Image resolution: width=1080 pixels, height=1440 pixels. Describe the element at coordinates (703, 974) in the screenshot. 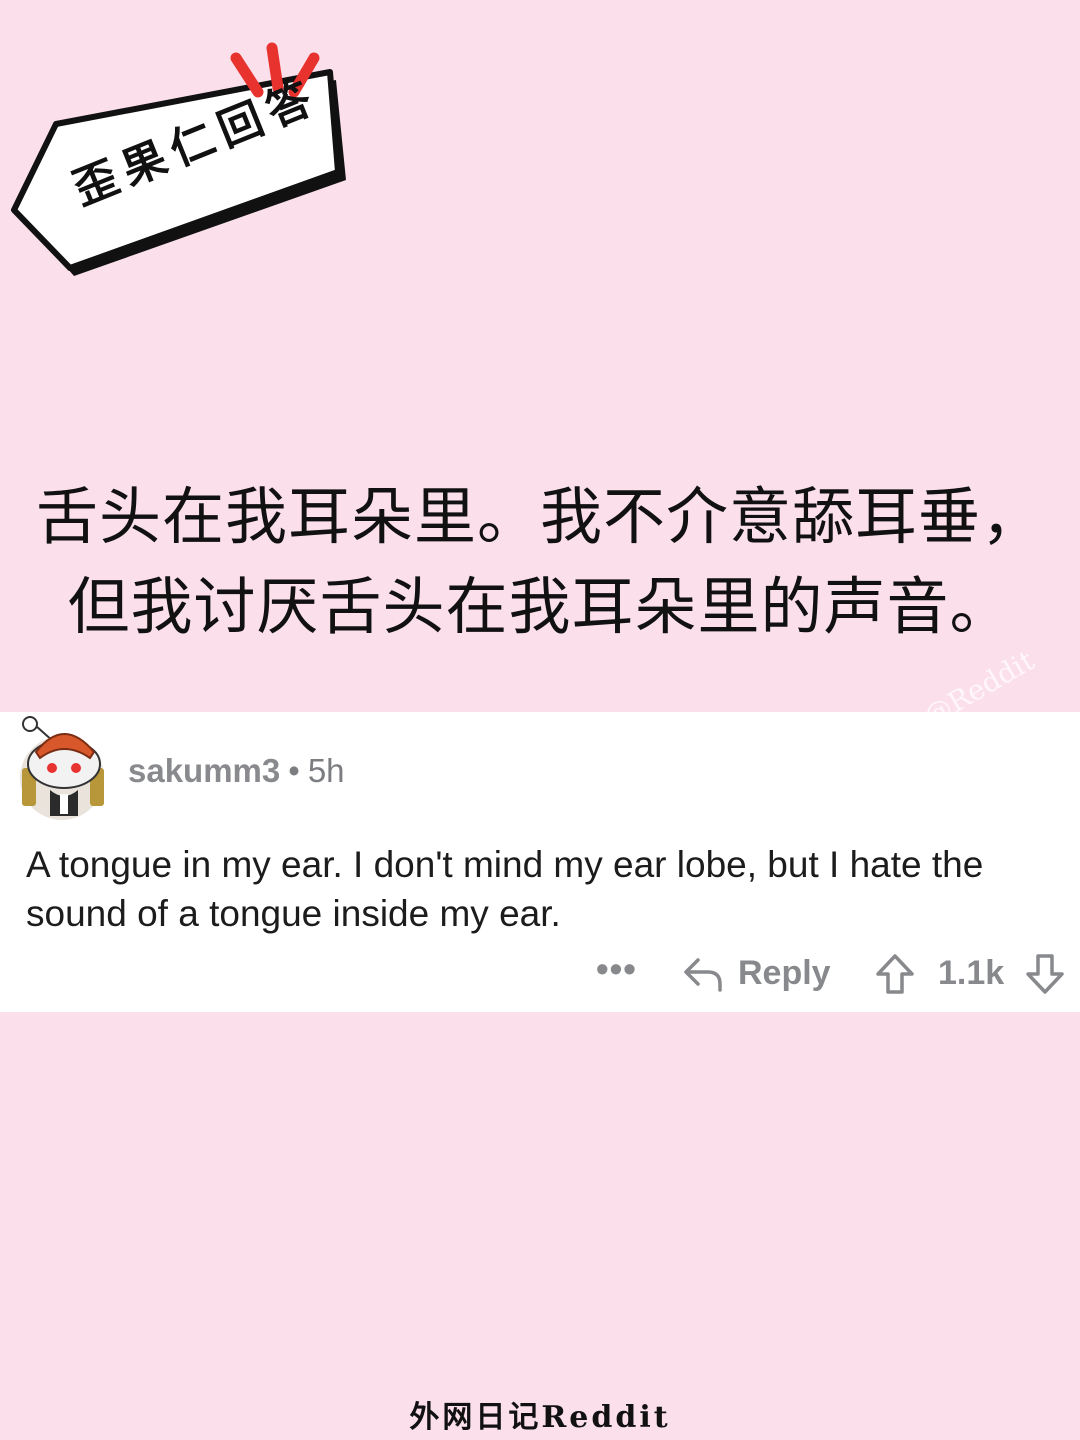

I see `reply-arrow-icon` at that location.